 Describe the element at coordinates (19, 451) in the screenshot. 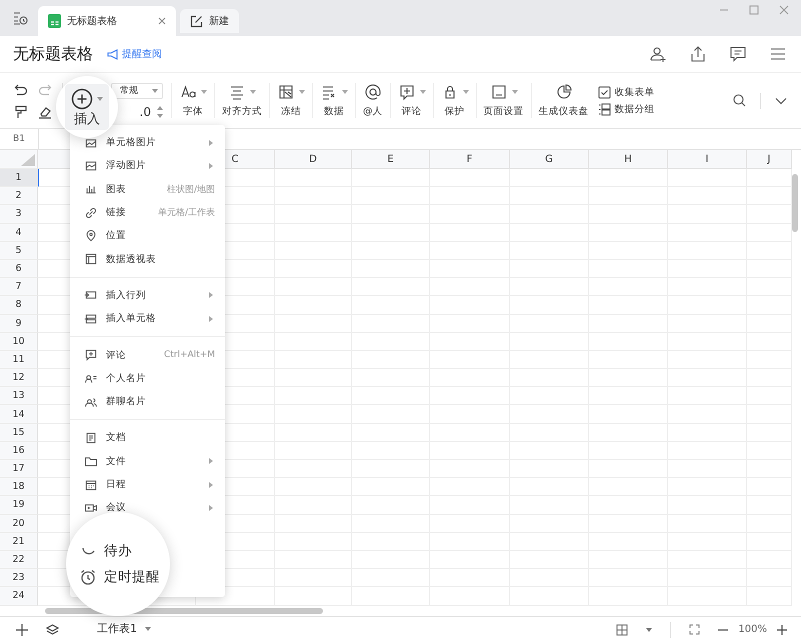

I see `row-header: 16` at that location.